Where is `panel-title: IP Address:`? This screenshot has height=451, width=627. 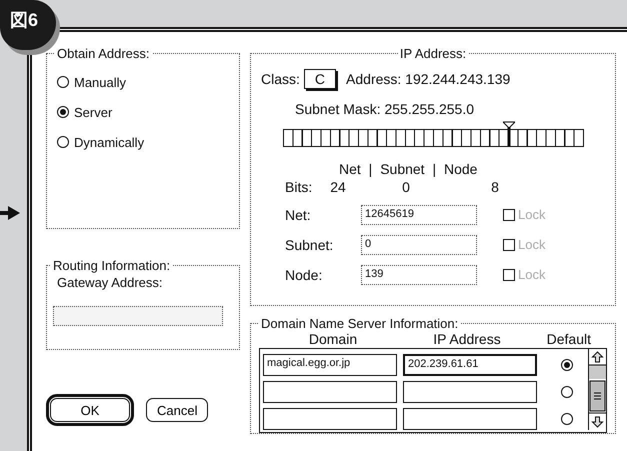
panel-title: IP Address: is located at coordinates (433, 53).